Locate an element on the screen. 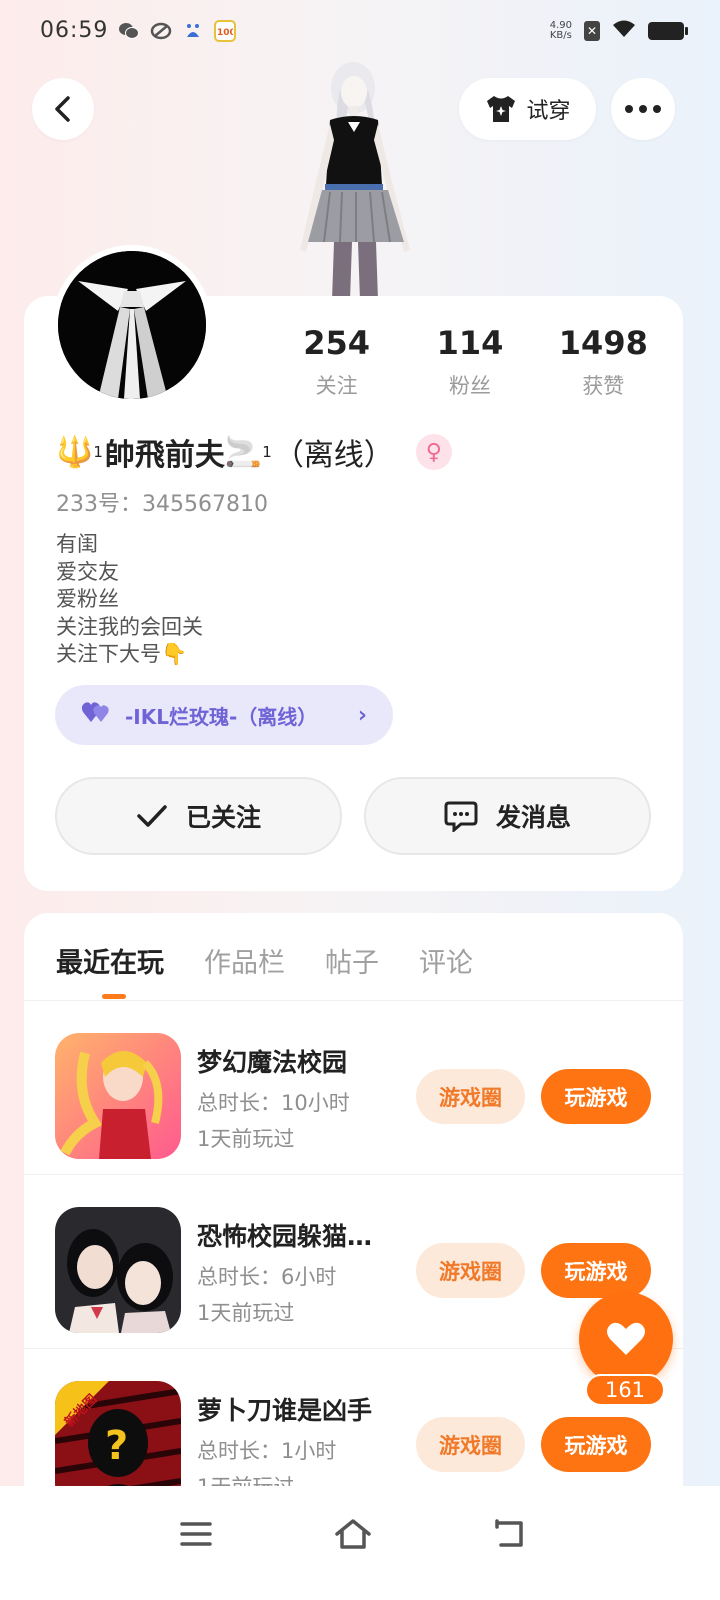 This screenshot has width=720, height=1600. heart-icon is located at coordinates (626, 1338).